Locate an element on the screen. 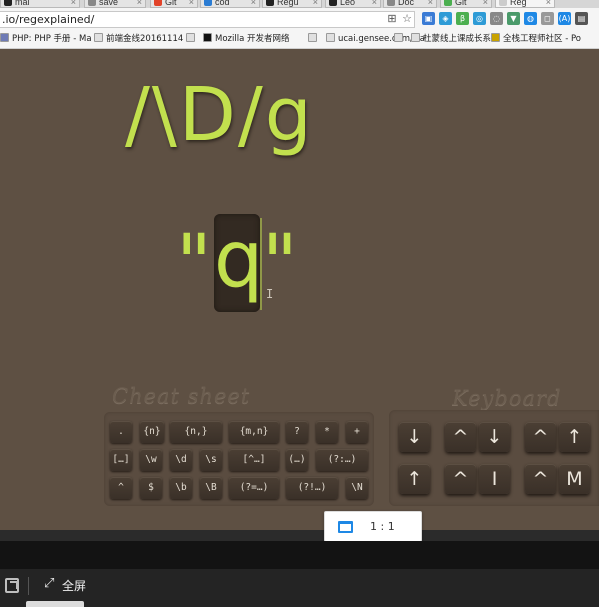 The image size is (599, 607). bookmark-item: 前端金线20161114 is located at coordinates (138, 39).